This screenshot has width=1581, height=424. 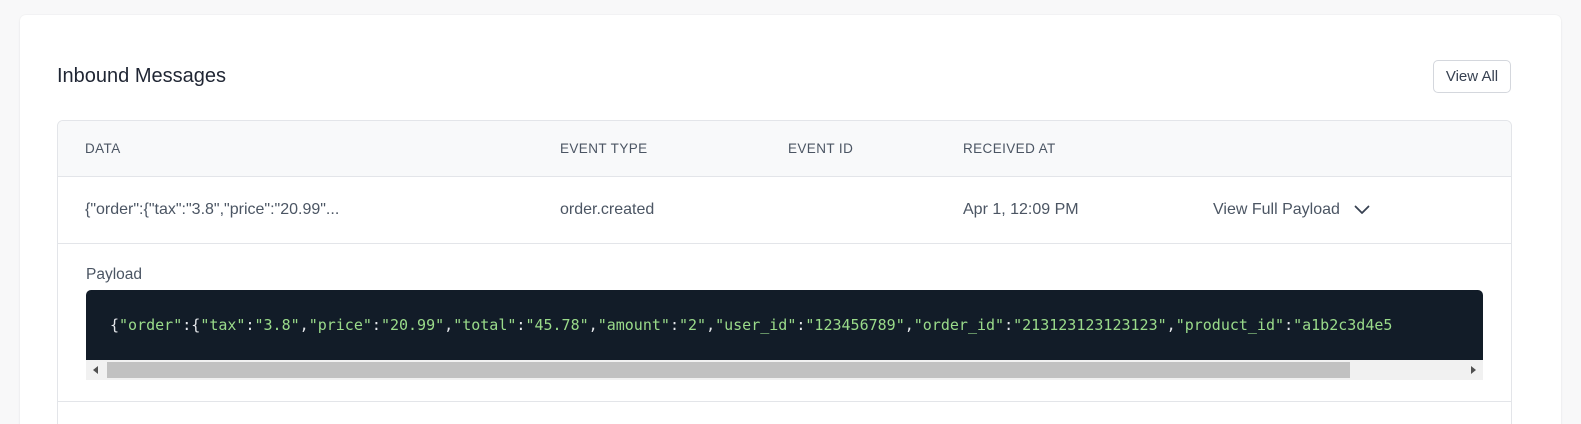 I want to click on json-punctuation: {, so click(x=115, y=325).